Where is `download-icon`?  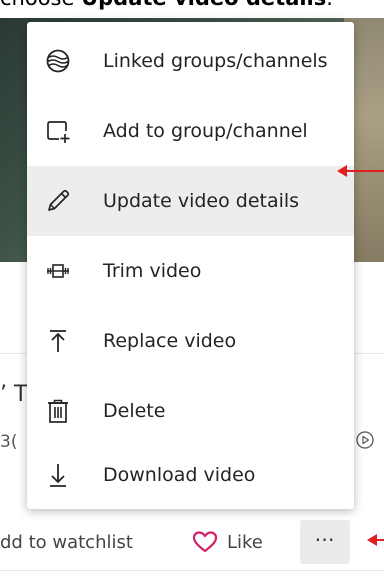 download-icon is located at coordinates (58, 475).